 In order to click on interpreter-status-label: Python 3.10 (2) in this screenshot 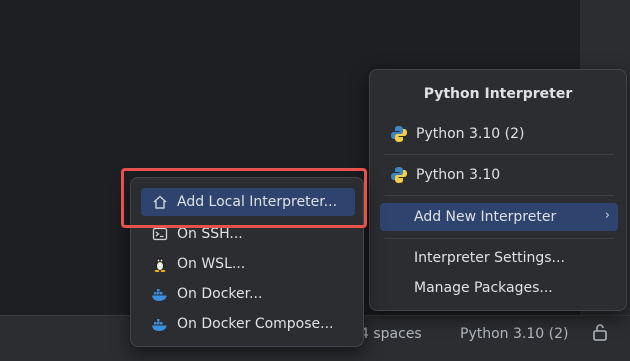, I will do `click(514, 334)`.